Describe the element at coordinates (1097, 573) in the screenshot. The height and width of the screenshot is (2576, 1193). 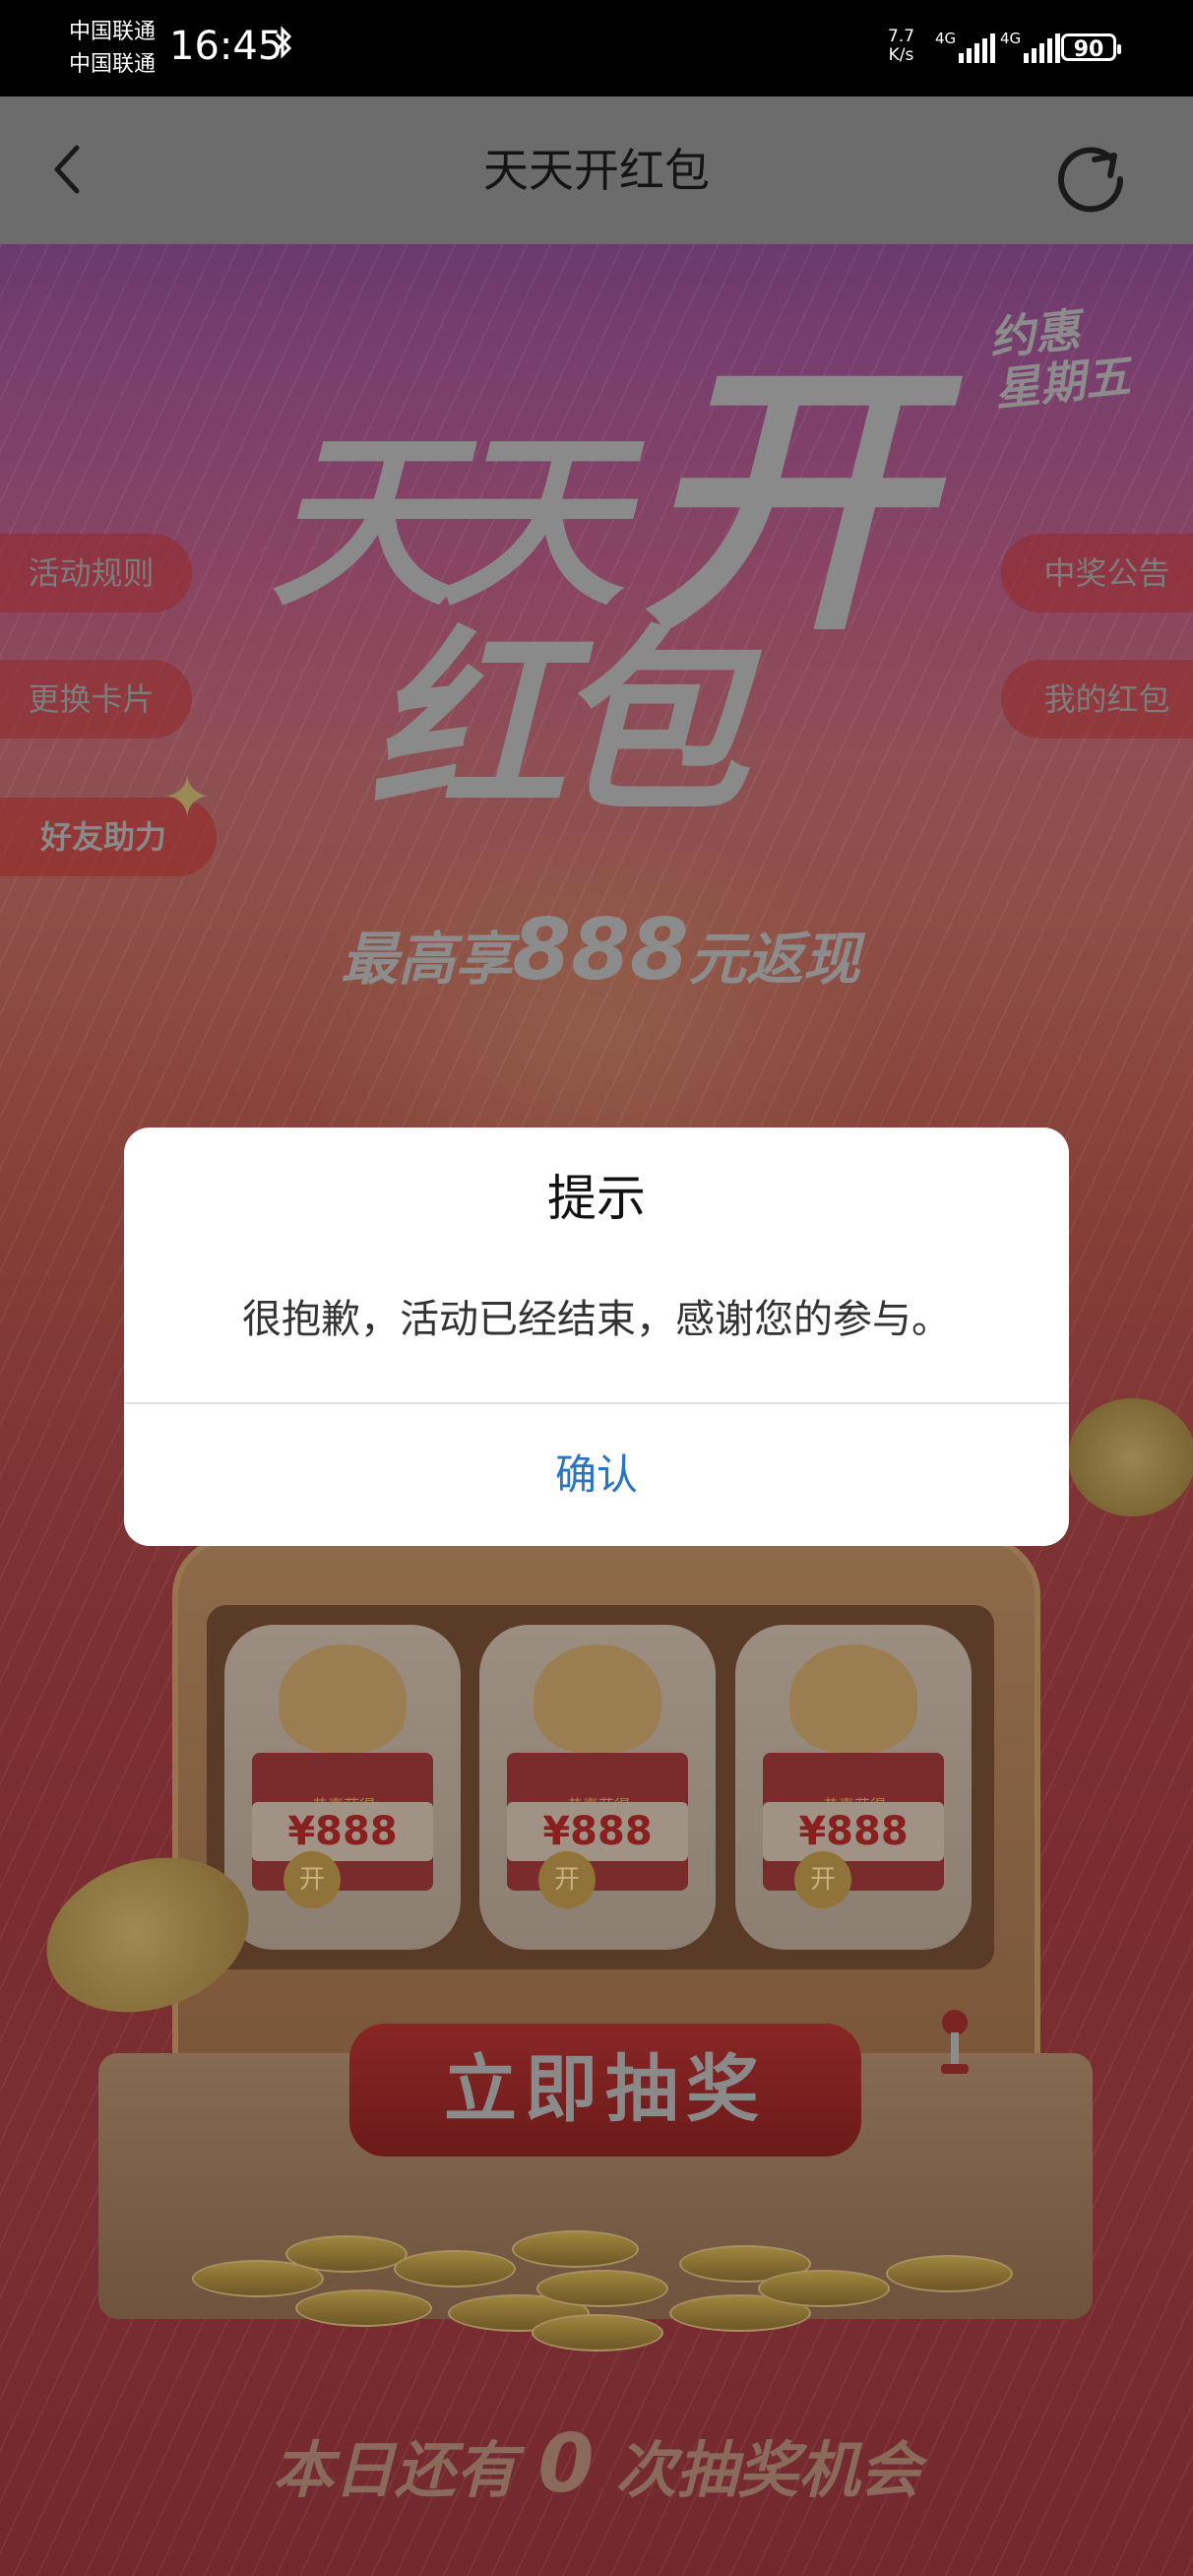
I see `winners-button: 中奖公告` at that location.